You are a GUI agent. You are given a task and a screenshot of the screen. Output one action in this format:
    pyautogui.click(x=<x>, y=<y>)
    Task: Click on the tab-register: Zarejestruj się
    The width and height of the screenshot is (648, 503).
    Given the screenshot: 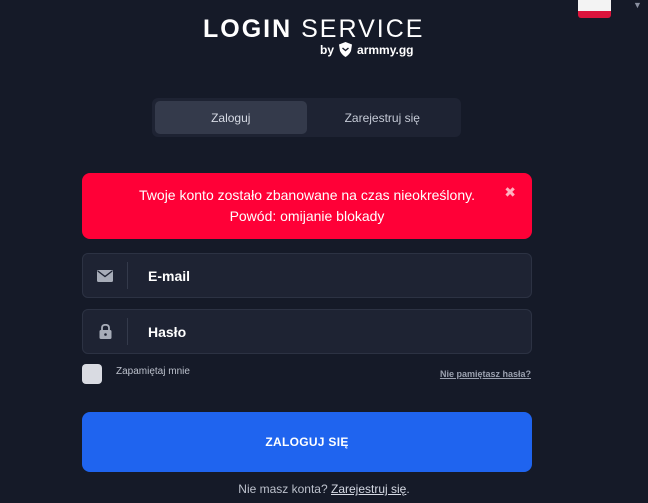 What is the action you would take?
    pyautogui.click(x=383, y=117)
    